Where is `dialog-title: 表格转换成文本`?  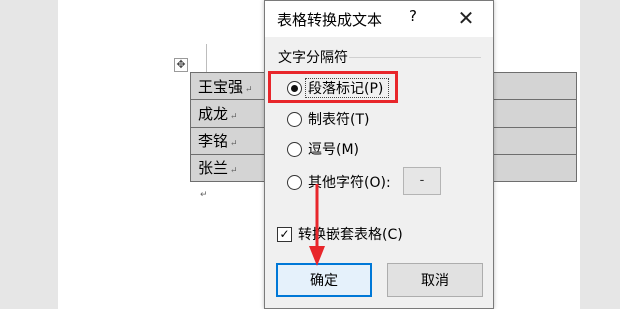
dialog-title: 表格转换成文本 is located at coordinates (330, 20).